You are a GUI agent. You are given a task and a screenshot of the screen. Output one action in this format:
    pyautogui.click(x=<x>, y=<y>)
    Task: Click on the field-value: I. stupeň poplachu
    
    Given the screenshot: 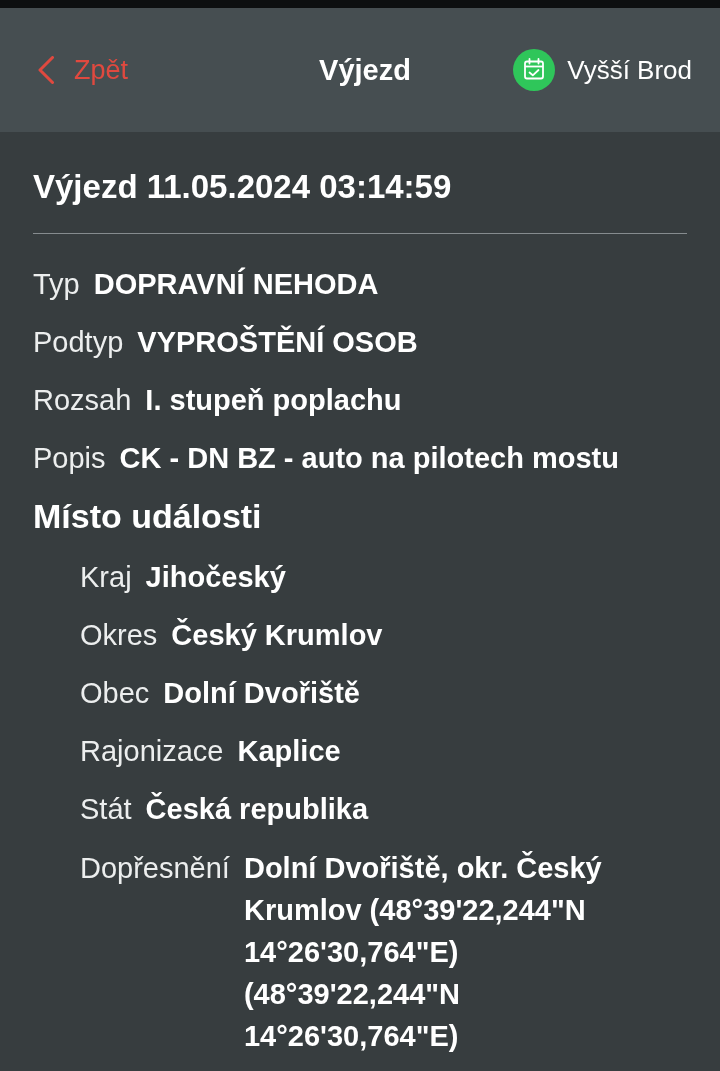 What is the action you would take?
    pyautogui.click(x=273, y=400)
    